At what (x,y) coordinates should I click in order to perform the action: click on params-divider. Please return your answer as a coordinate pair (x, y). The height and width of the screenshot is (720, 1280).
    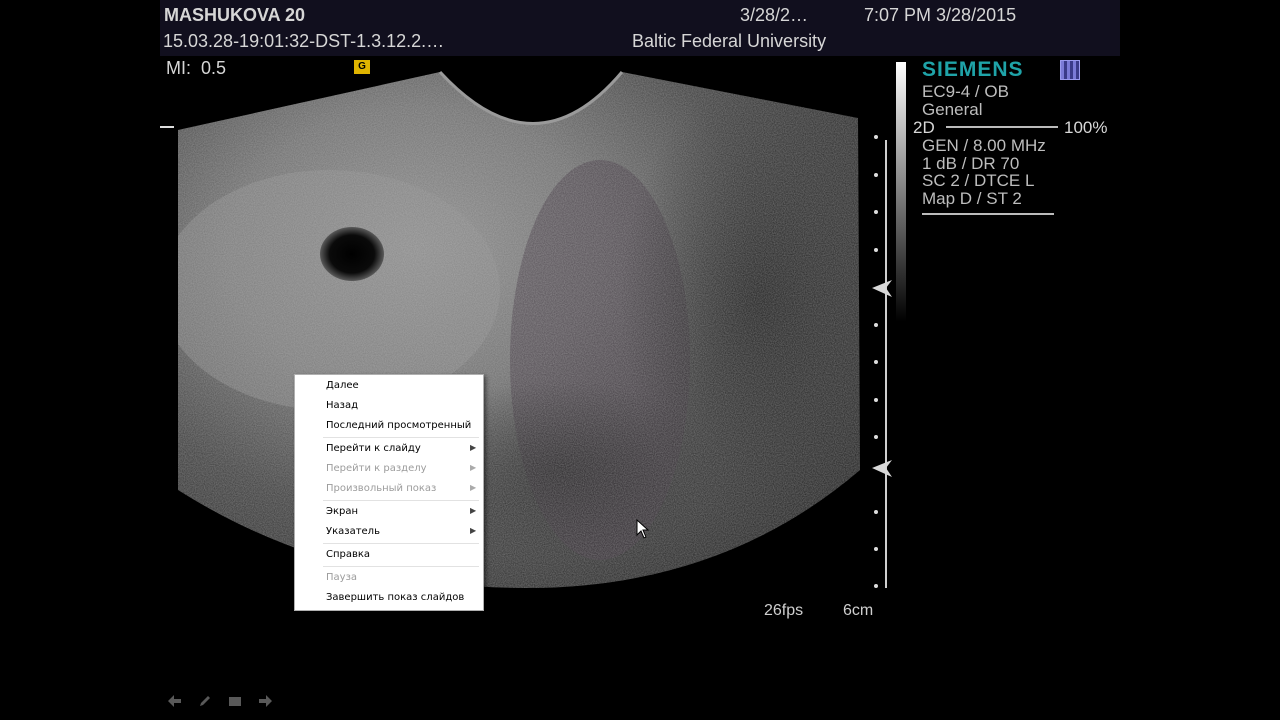
    Looking at the image, I should click on (988, 214).